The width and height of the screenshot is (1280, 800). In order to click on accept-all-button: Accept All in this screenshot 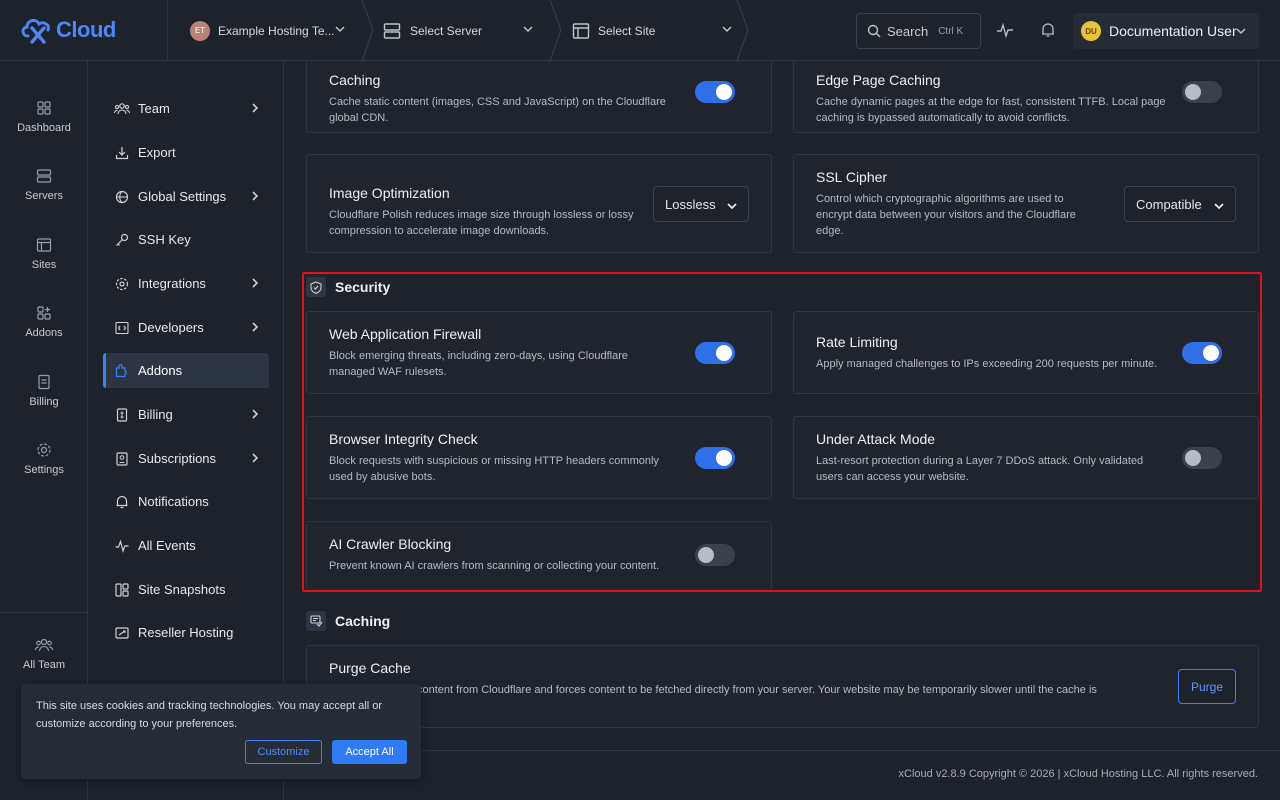, I will do `click(369, 752)`.